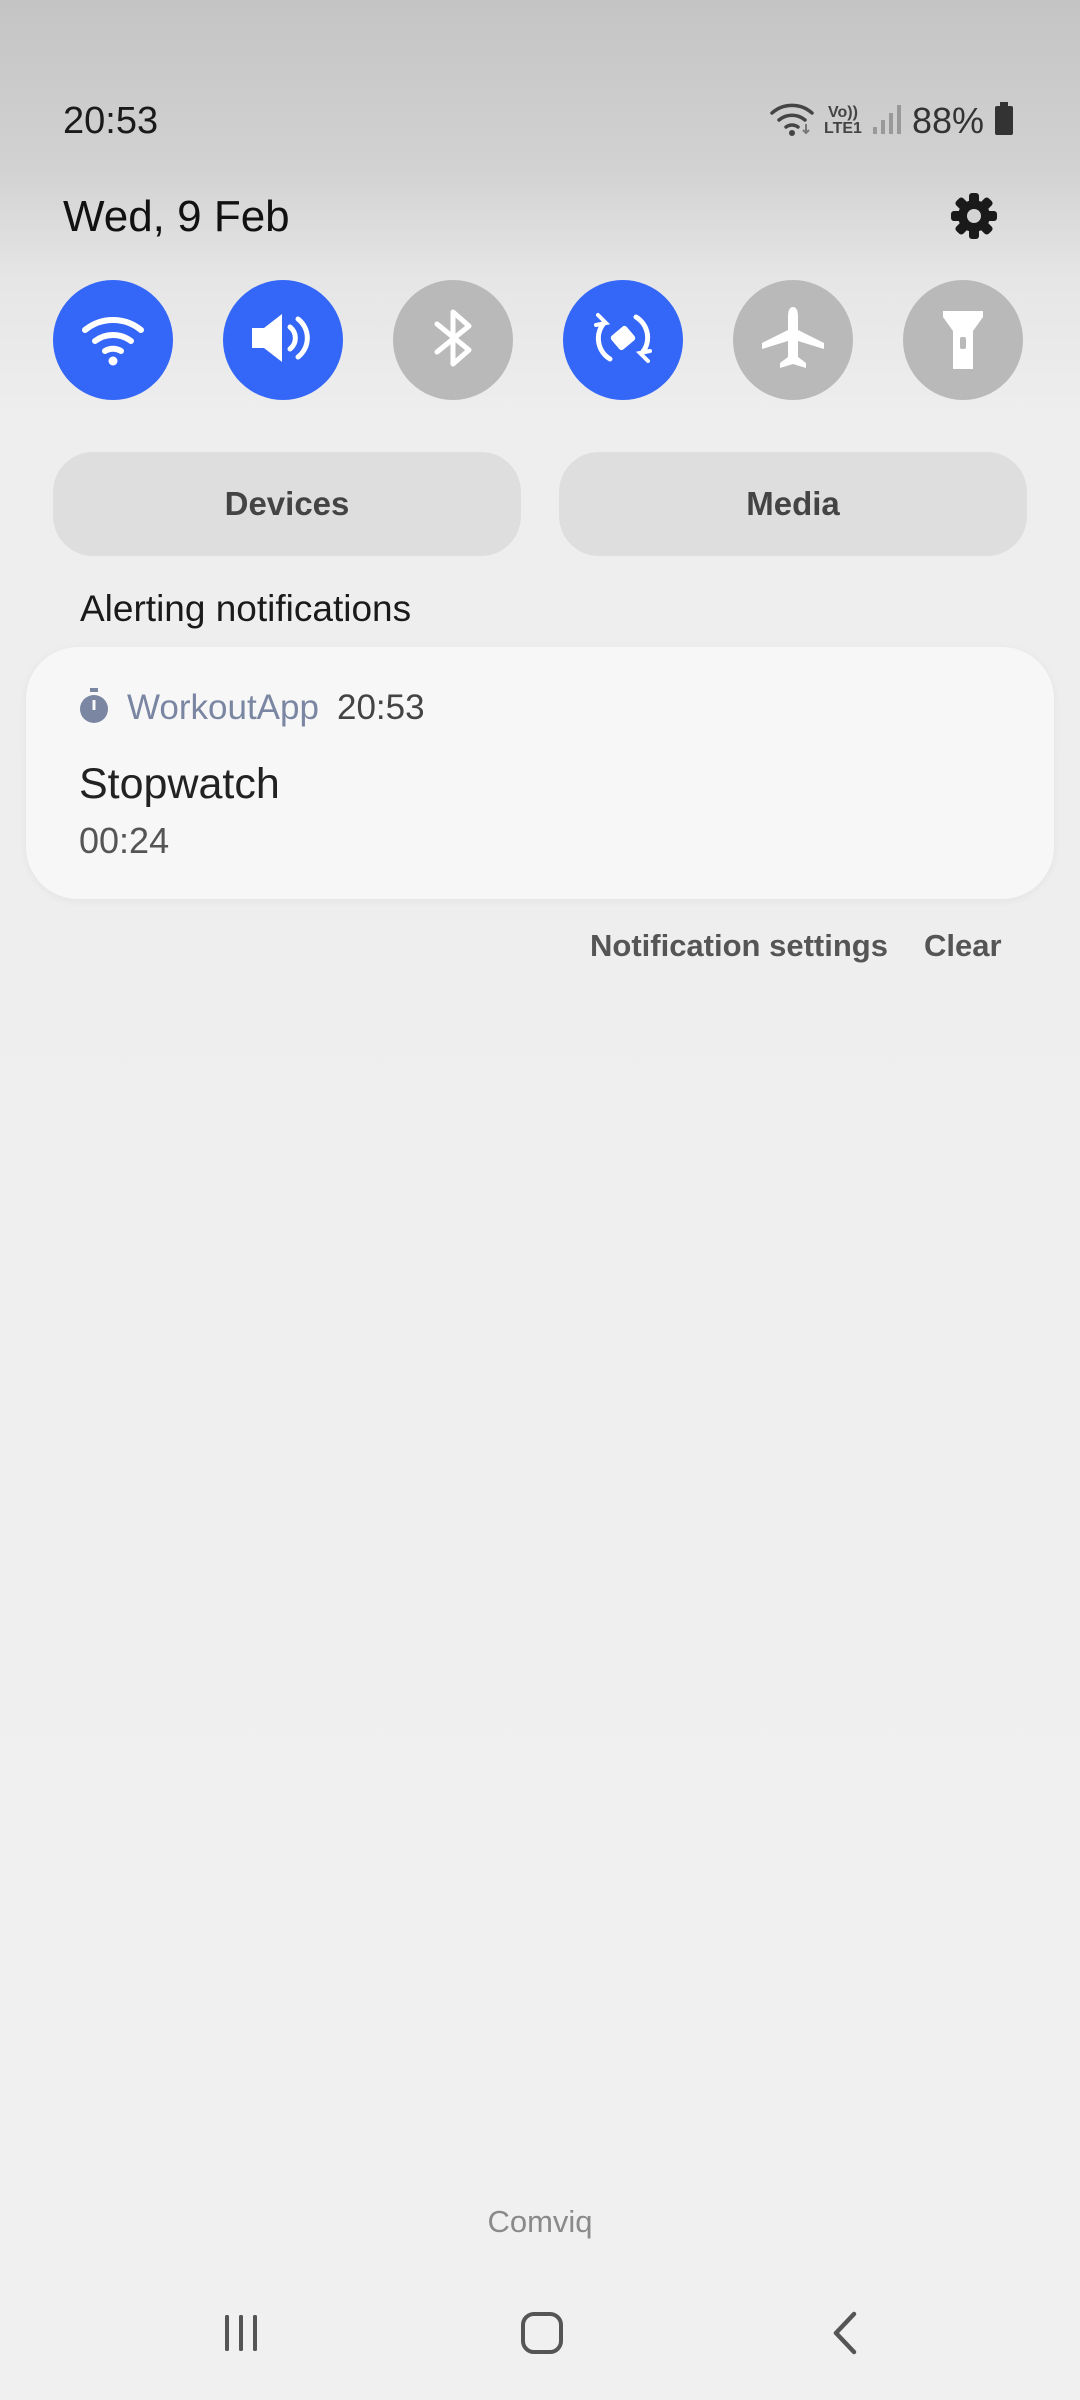 The width and height of the screenshot is (1080, 2400). I want to click on volte-lte-icon: Vo)) LTE1, so click(843, 121).